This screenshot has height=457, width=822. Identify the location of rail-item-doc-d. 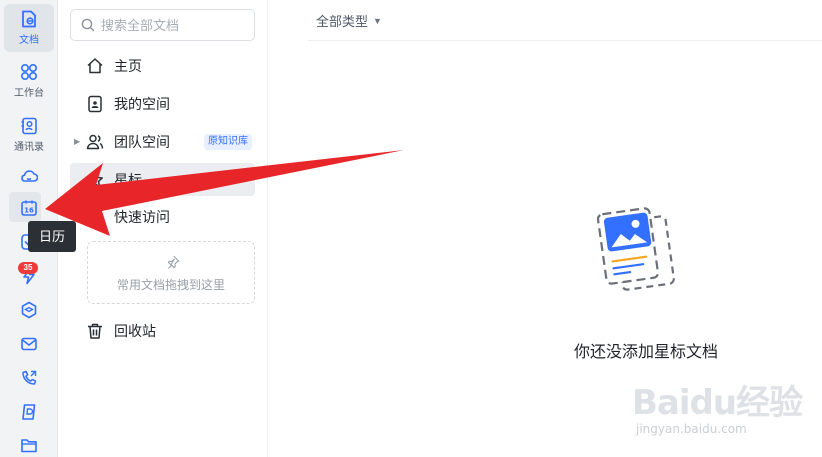
(29, 412).